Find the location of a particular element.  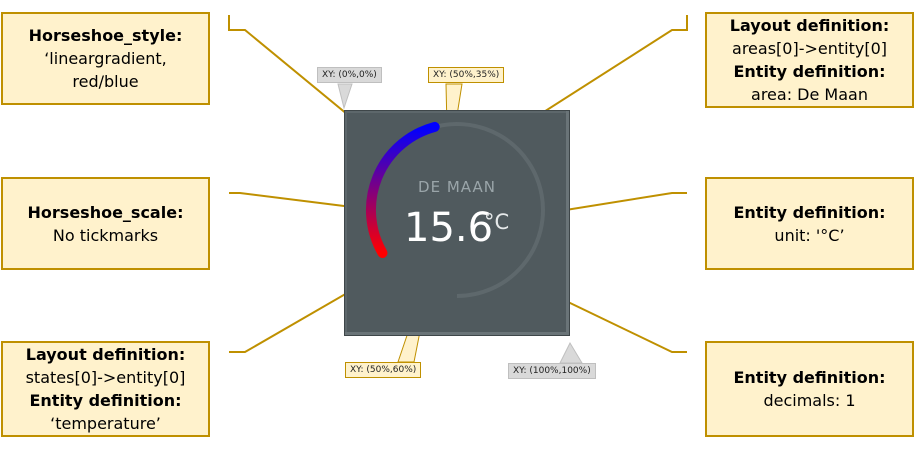

state-value: 15.6 is located at coordinates (449, 228).